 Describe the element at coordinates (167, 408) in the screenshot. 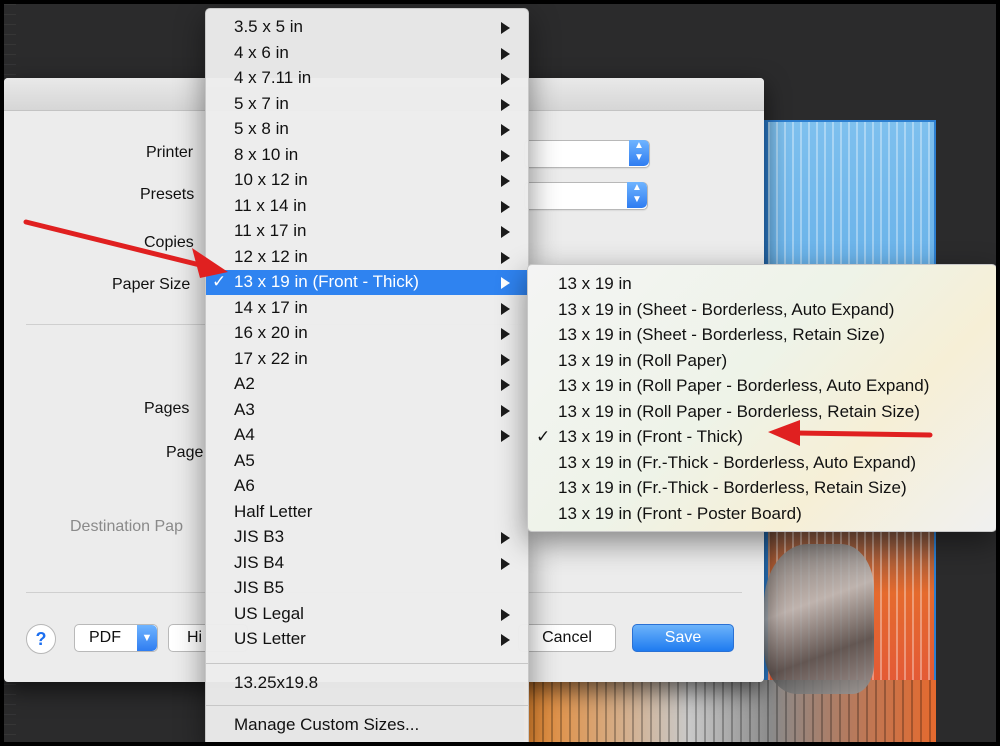

I see `pages-label: Pages` at that location.